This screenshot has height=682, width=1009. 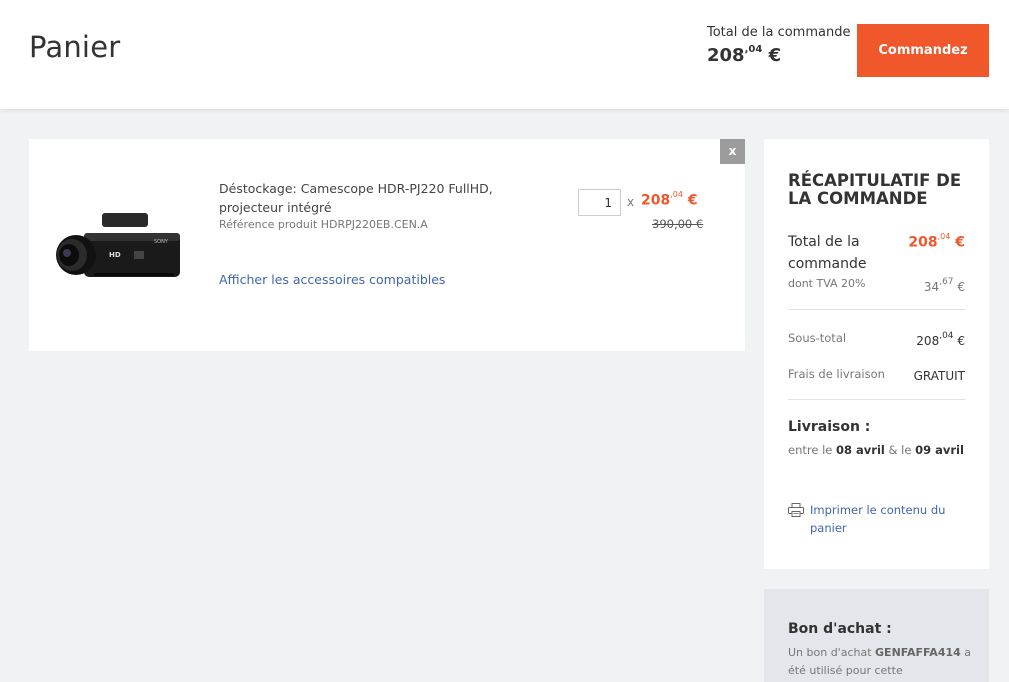 I want to click on order-button: Commandez, so click(x=923, y=50).